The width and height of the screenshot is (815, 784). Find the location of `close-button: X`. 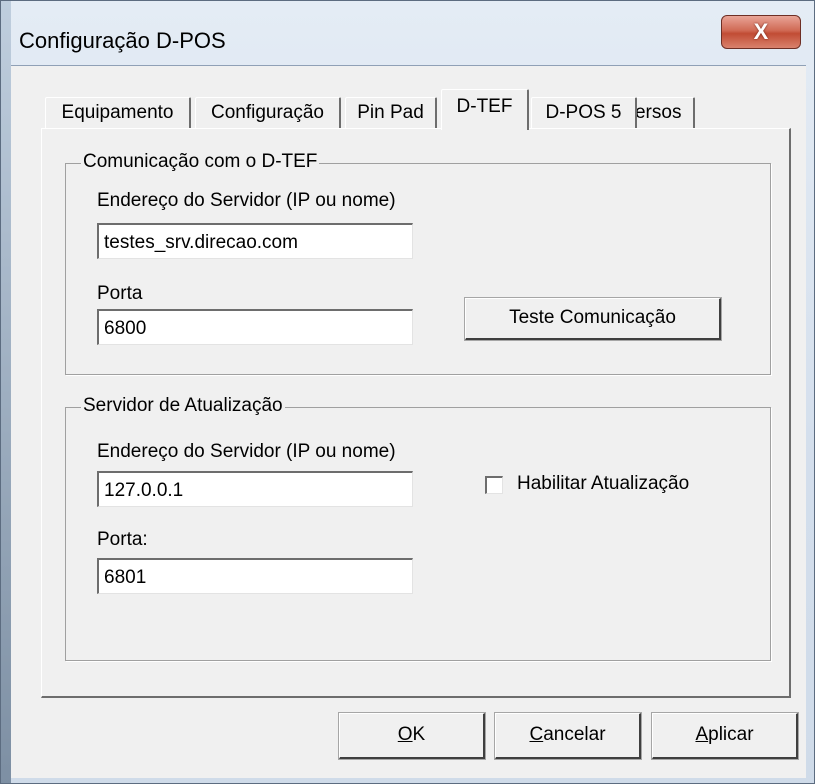

close-button: X is located at coordinates (761, 32).